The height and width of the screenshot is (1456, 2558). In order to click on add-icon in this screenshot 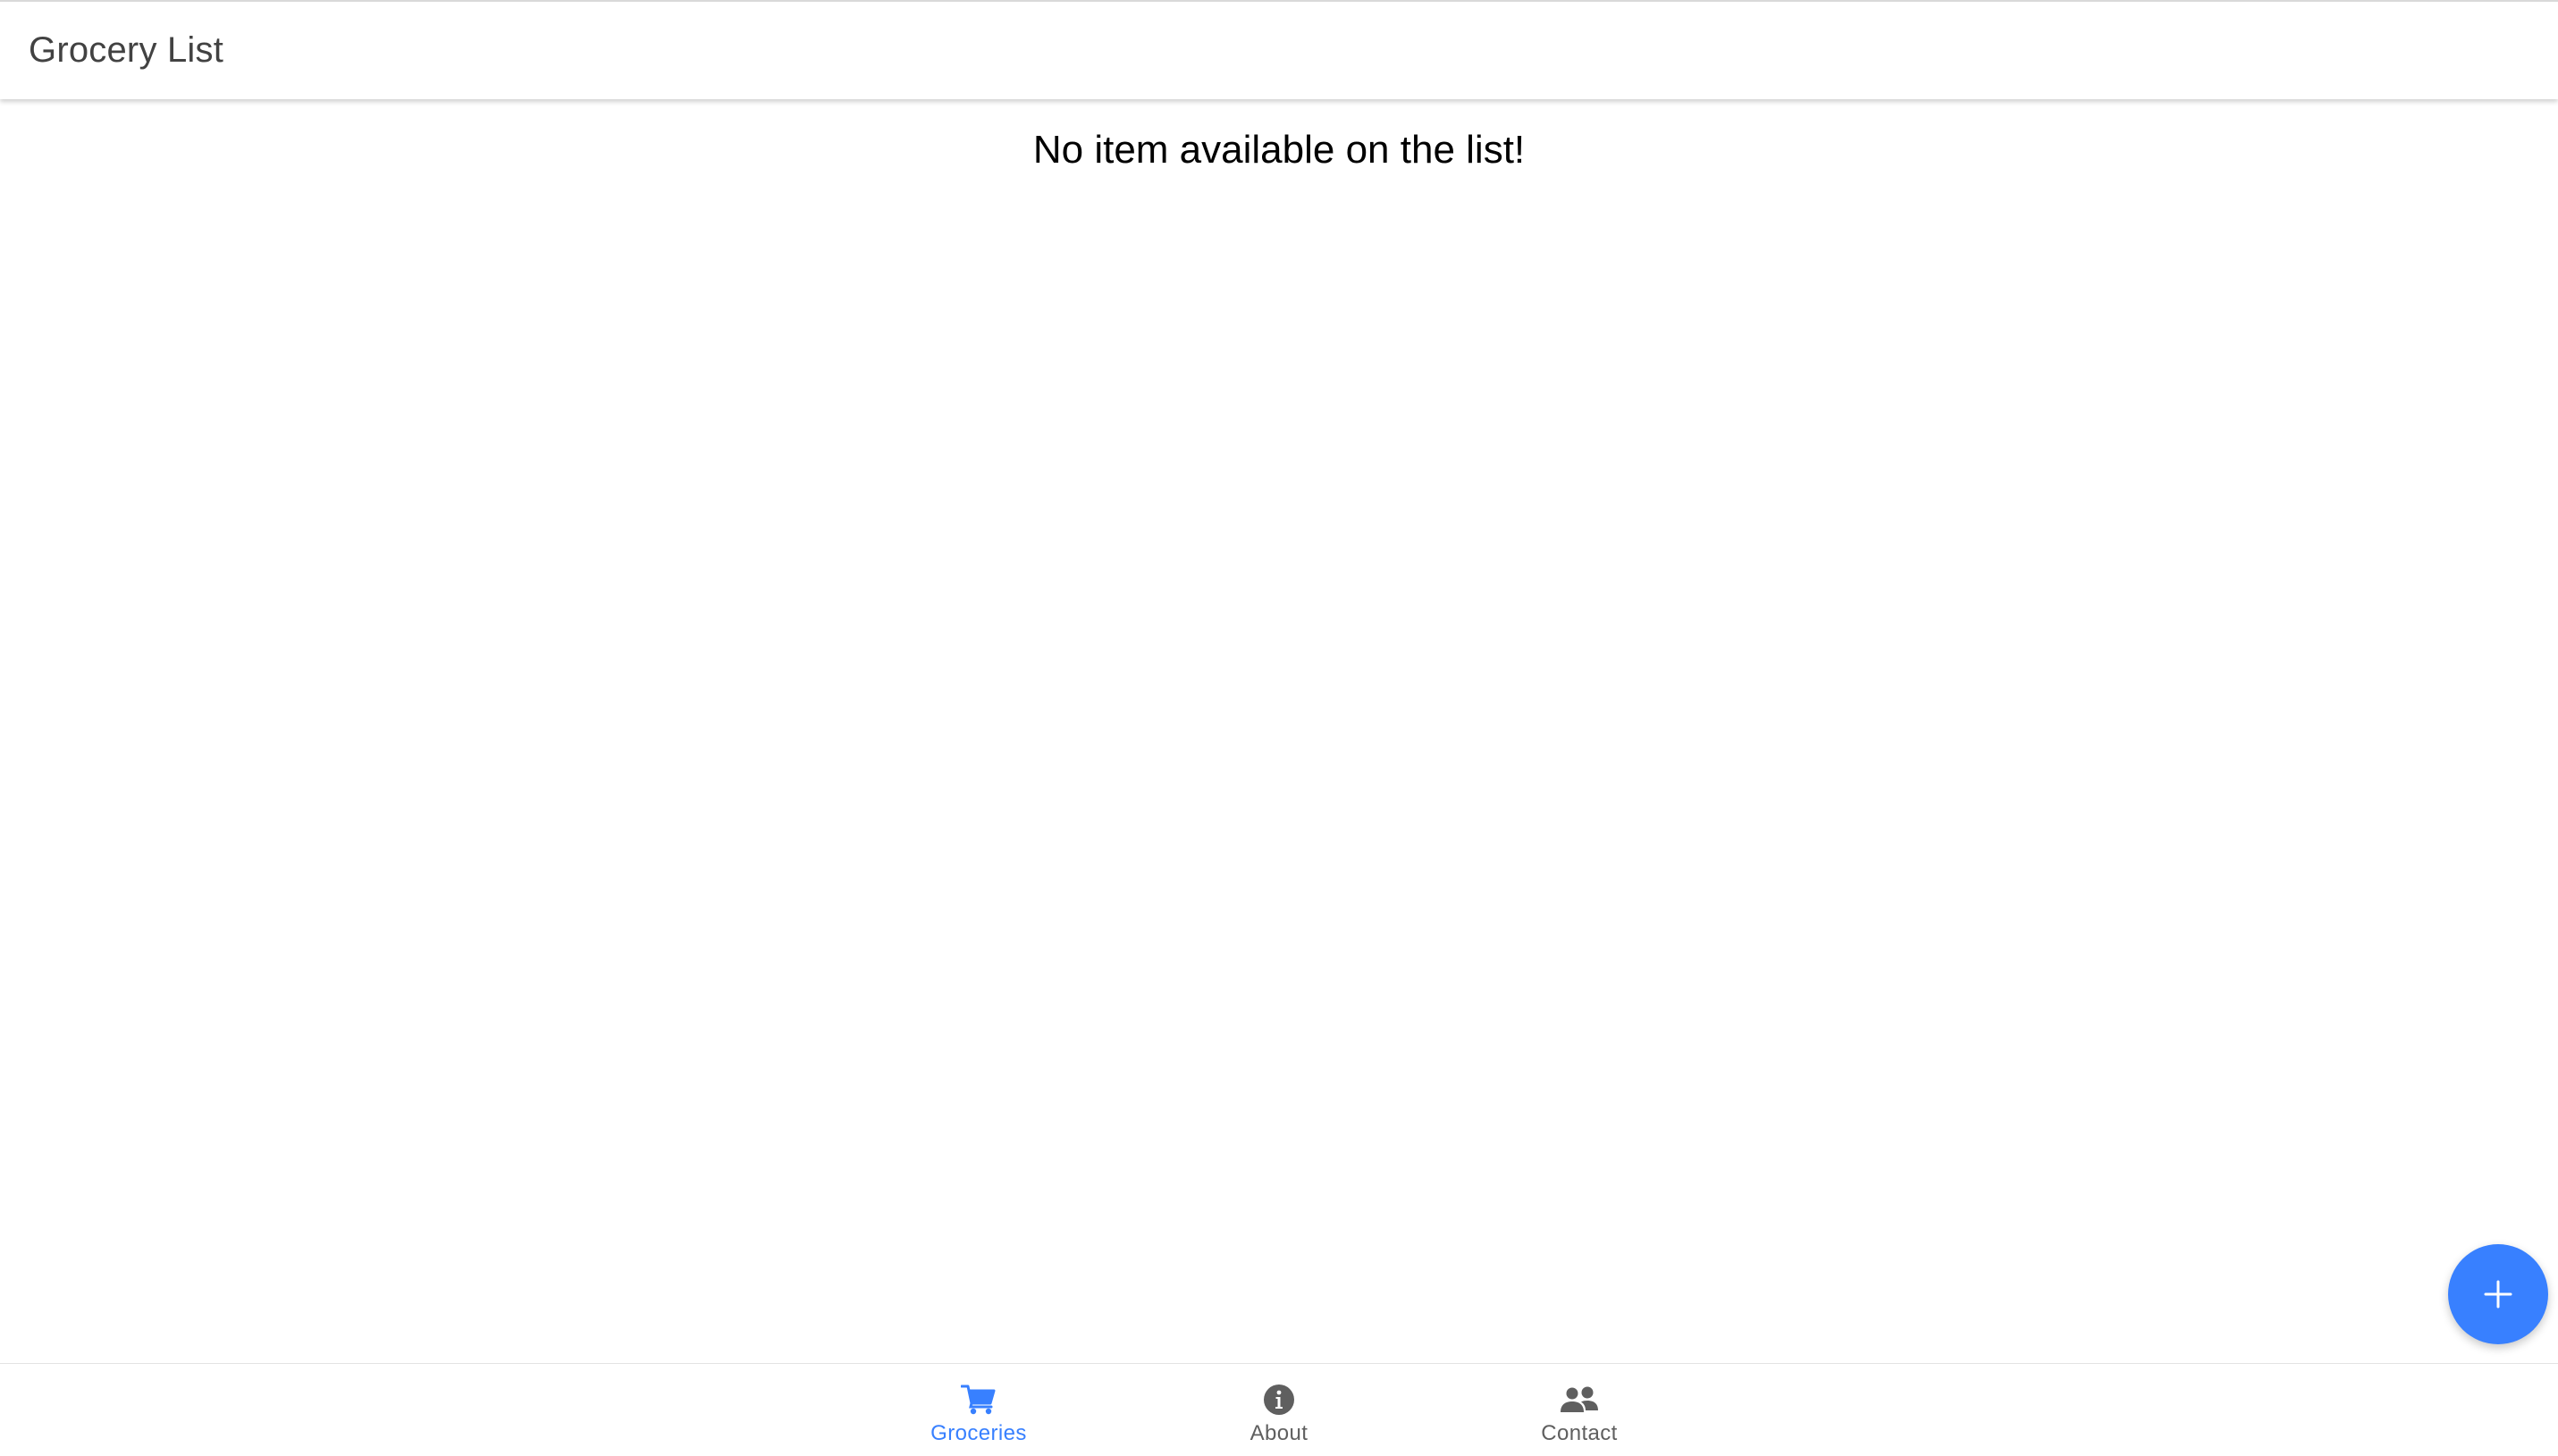, I will do `click(2498, 1294)`.